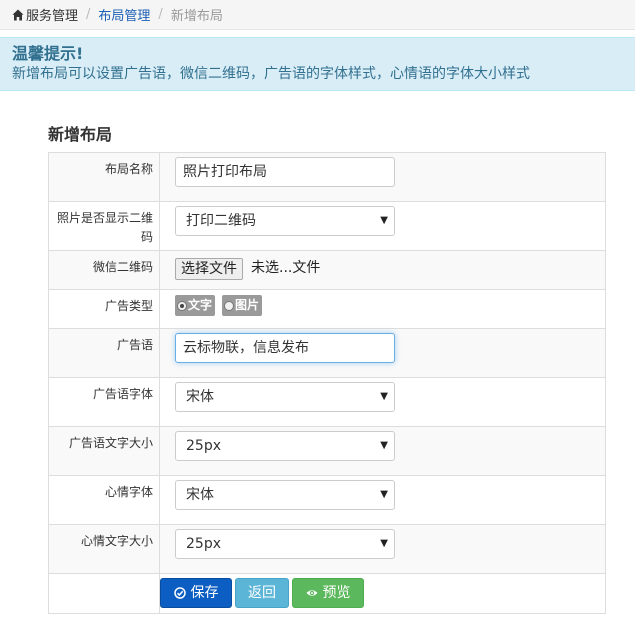 Image resolution: width=635 pixels, height=618 pixels. I want to click on slogan-size-value: 25px, so click(203, 446).